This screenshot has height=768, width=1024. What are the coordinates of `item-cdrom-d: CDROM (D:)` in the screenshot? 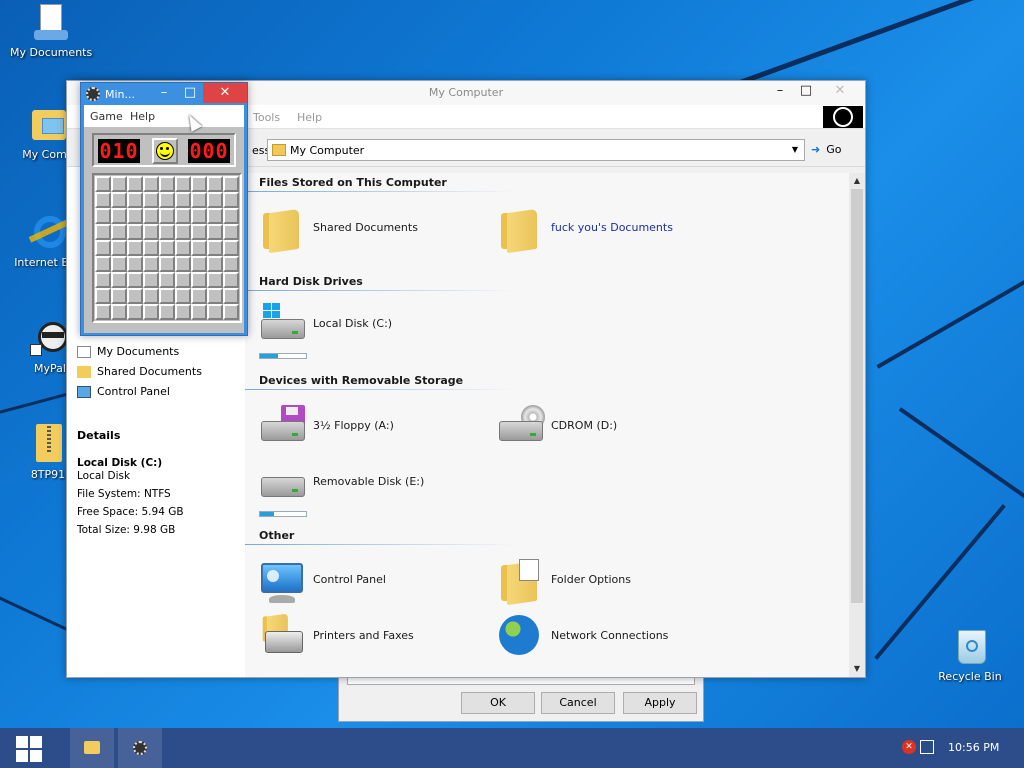 It's located at (597, 427).